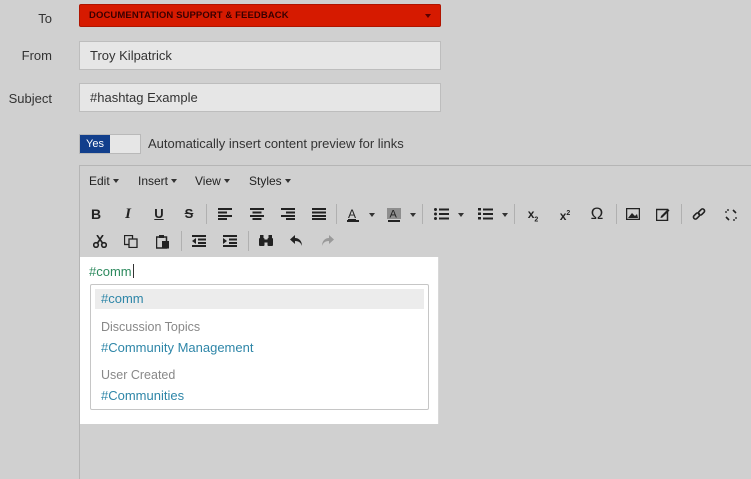 The height and width of the screenshot is (479, 751). Describe the element at coordinates (533, 214) in the screenshot. I see `subscript-icon: x2` at that location.